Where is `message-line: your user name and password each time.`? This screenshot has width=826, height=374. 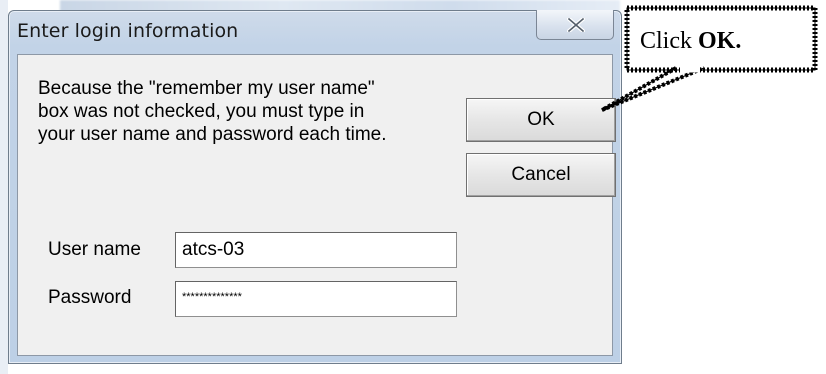
message-line: your user name and password each time. is located at coordinates (212, 134).